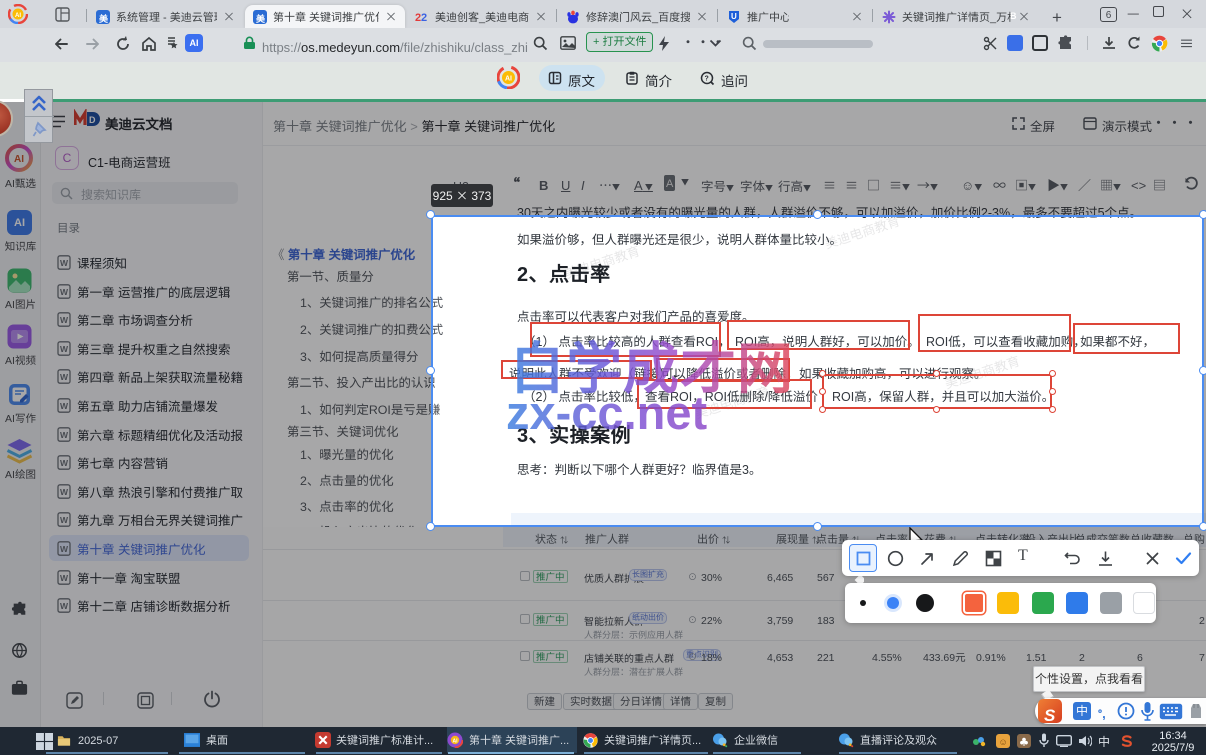 Image resolution: width=1206 pixels, height=755 pixels. Describe the element at coordinates (424, 17) in the screenshot. I see `svg-text: 2` at that location.